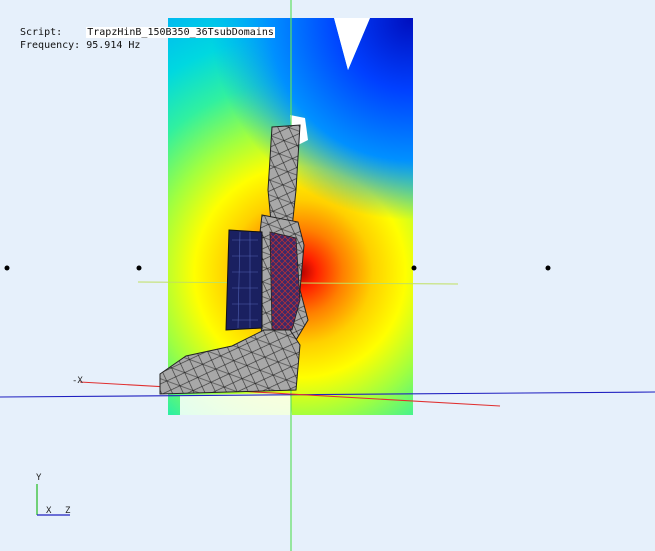  Describe the element at coordinates (113, 45) in the screenshot. I see `frequency-value: 95.914 Hz` at that location.